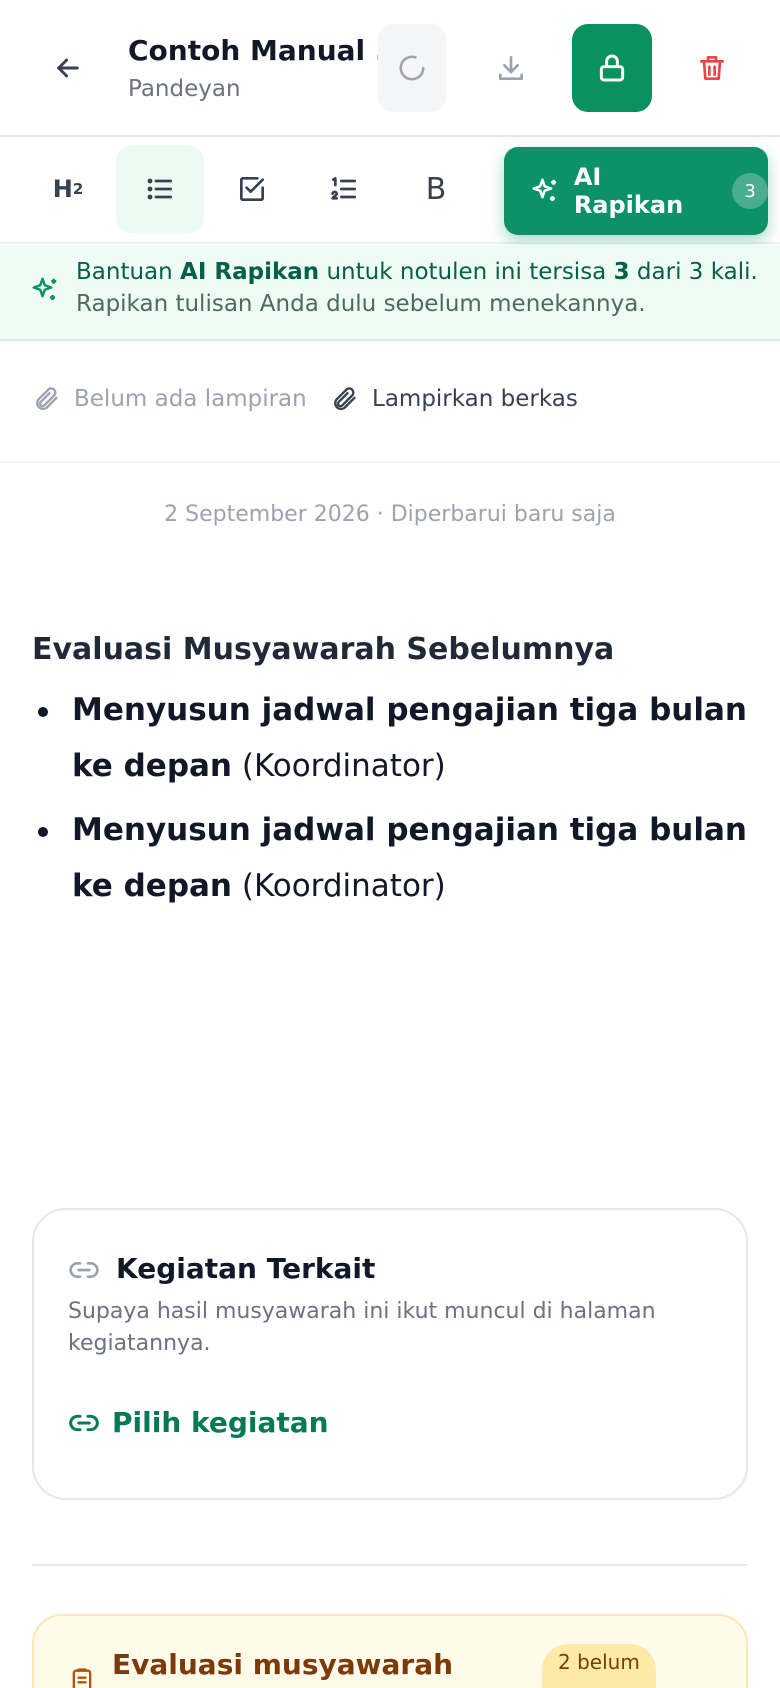  I want to click on formatting-toolbar: H2 B AI Rapikan 3, so click(390, 191).